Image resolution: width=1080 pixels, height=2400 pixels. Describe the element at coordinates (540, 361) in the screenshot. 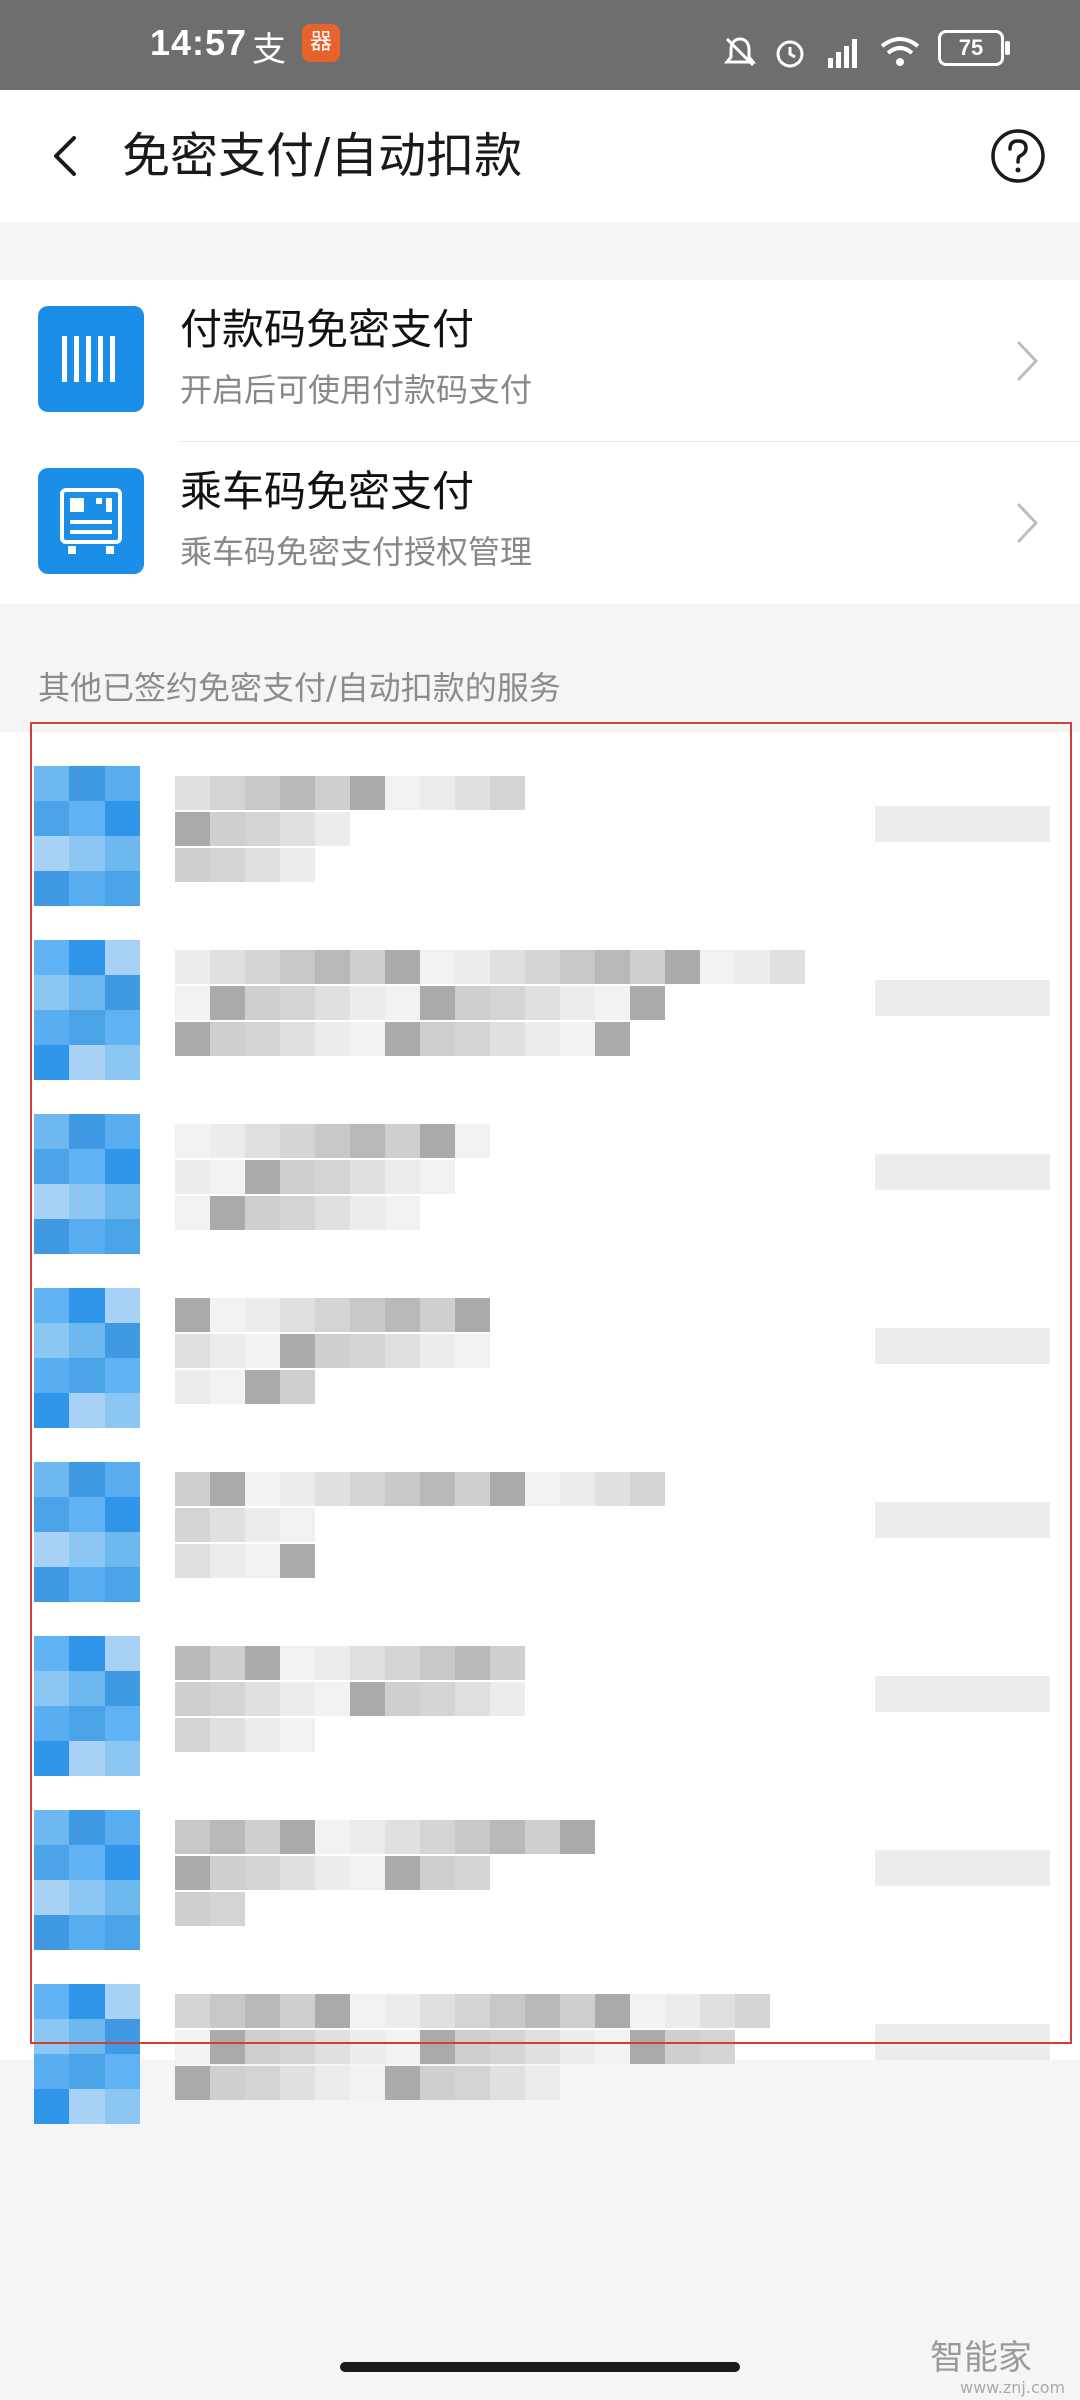

I see `list-item-payment-code: 付款码免密支付 开启后可使用付款码支付` at that location.